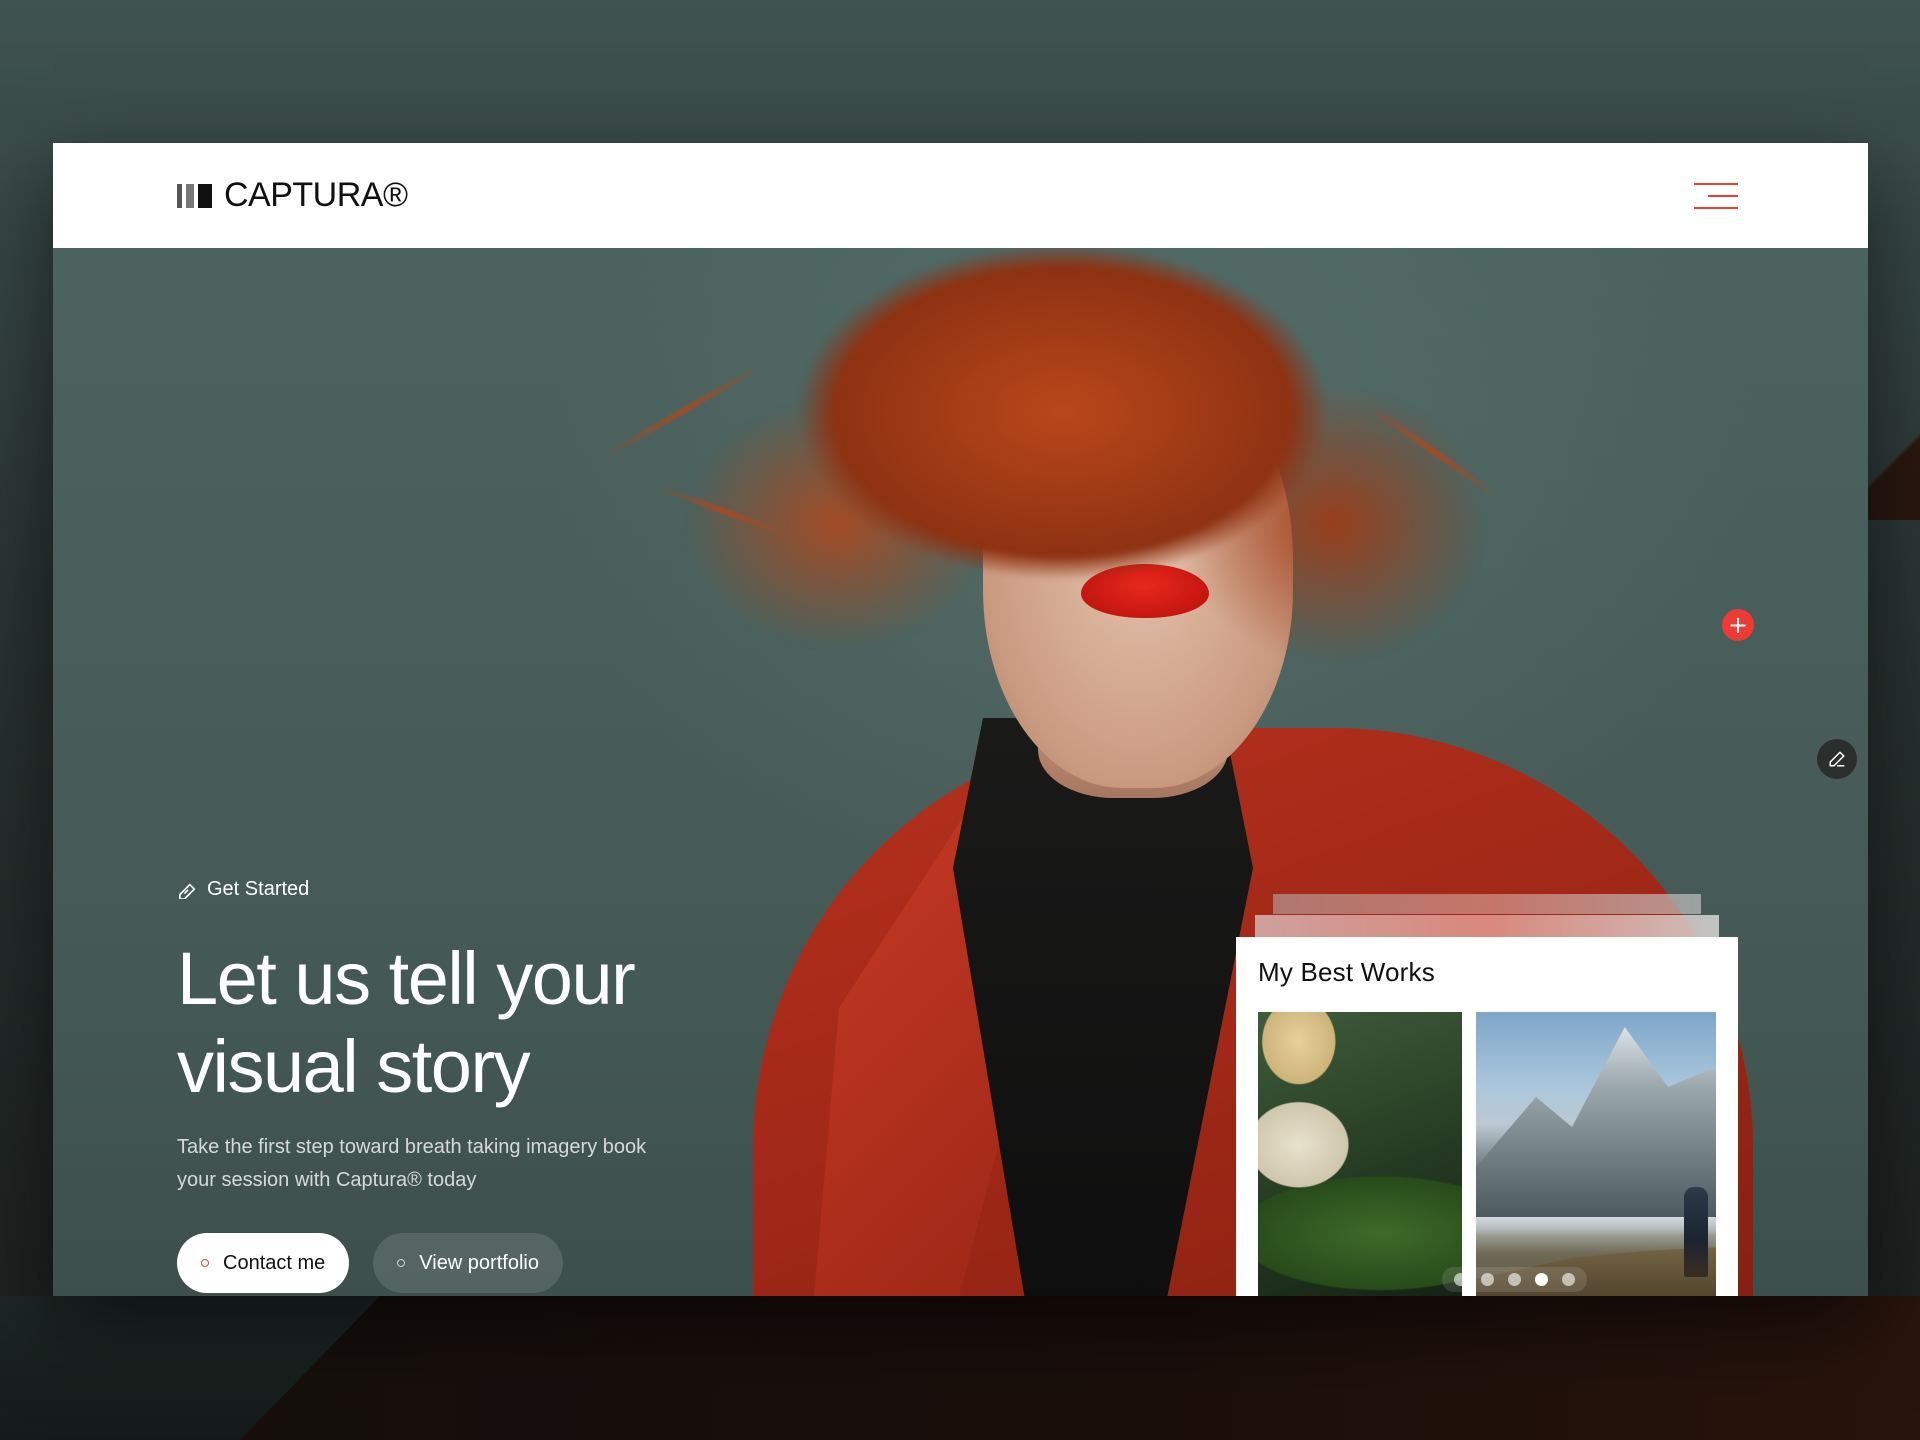 The width and height of the screenshot is (1920, 1440). I want to click on hamburger-menu-icon, so click(1714, 196).